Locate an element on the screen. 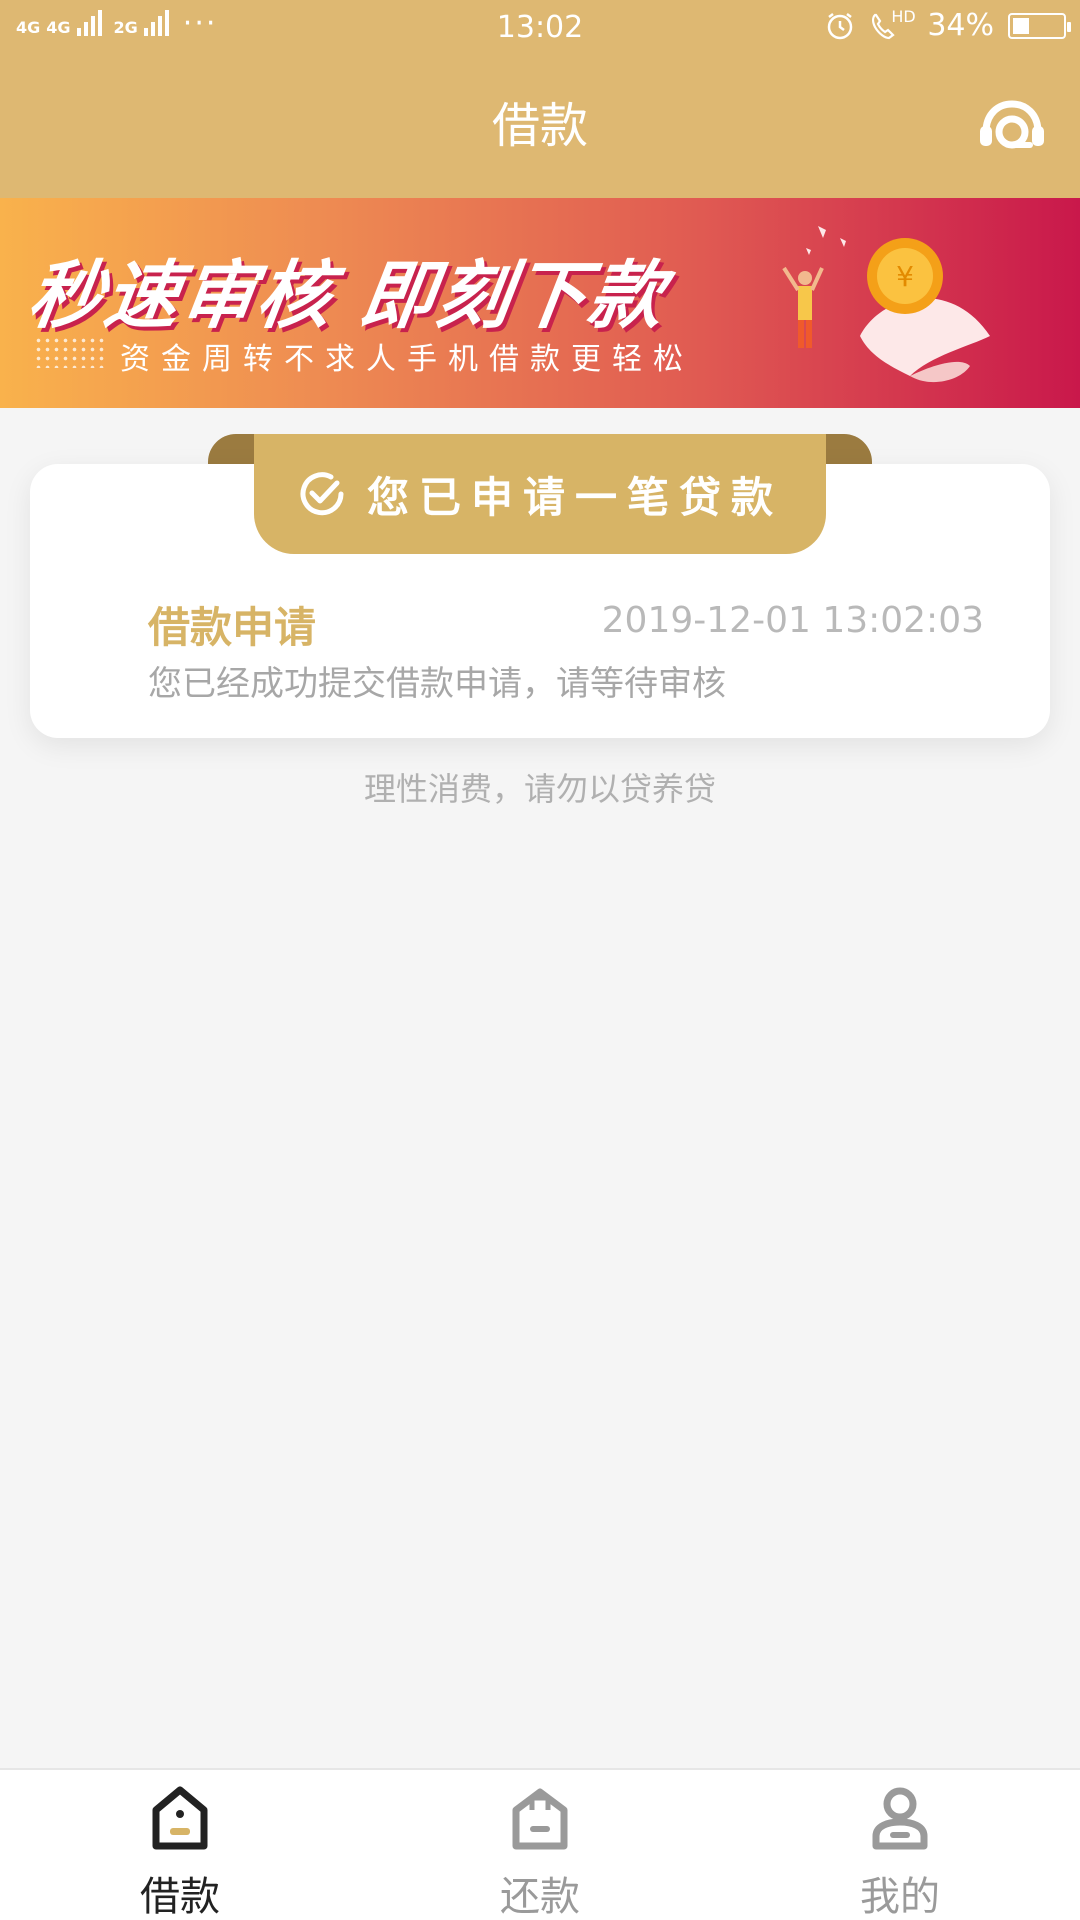 This screenshot has height=1920, width=1080. tab-loan-label: 借款 is located at coordinates (180, 1897).